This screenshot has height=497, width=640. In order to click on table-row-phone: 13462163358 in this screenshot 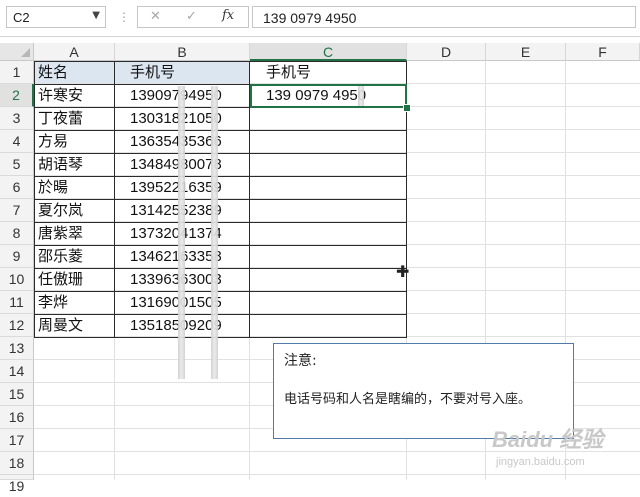, I will do `click(190, 256)`.